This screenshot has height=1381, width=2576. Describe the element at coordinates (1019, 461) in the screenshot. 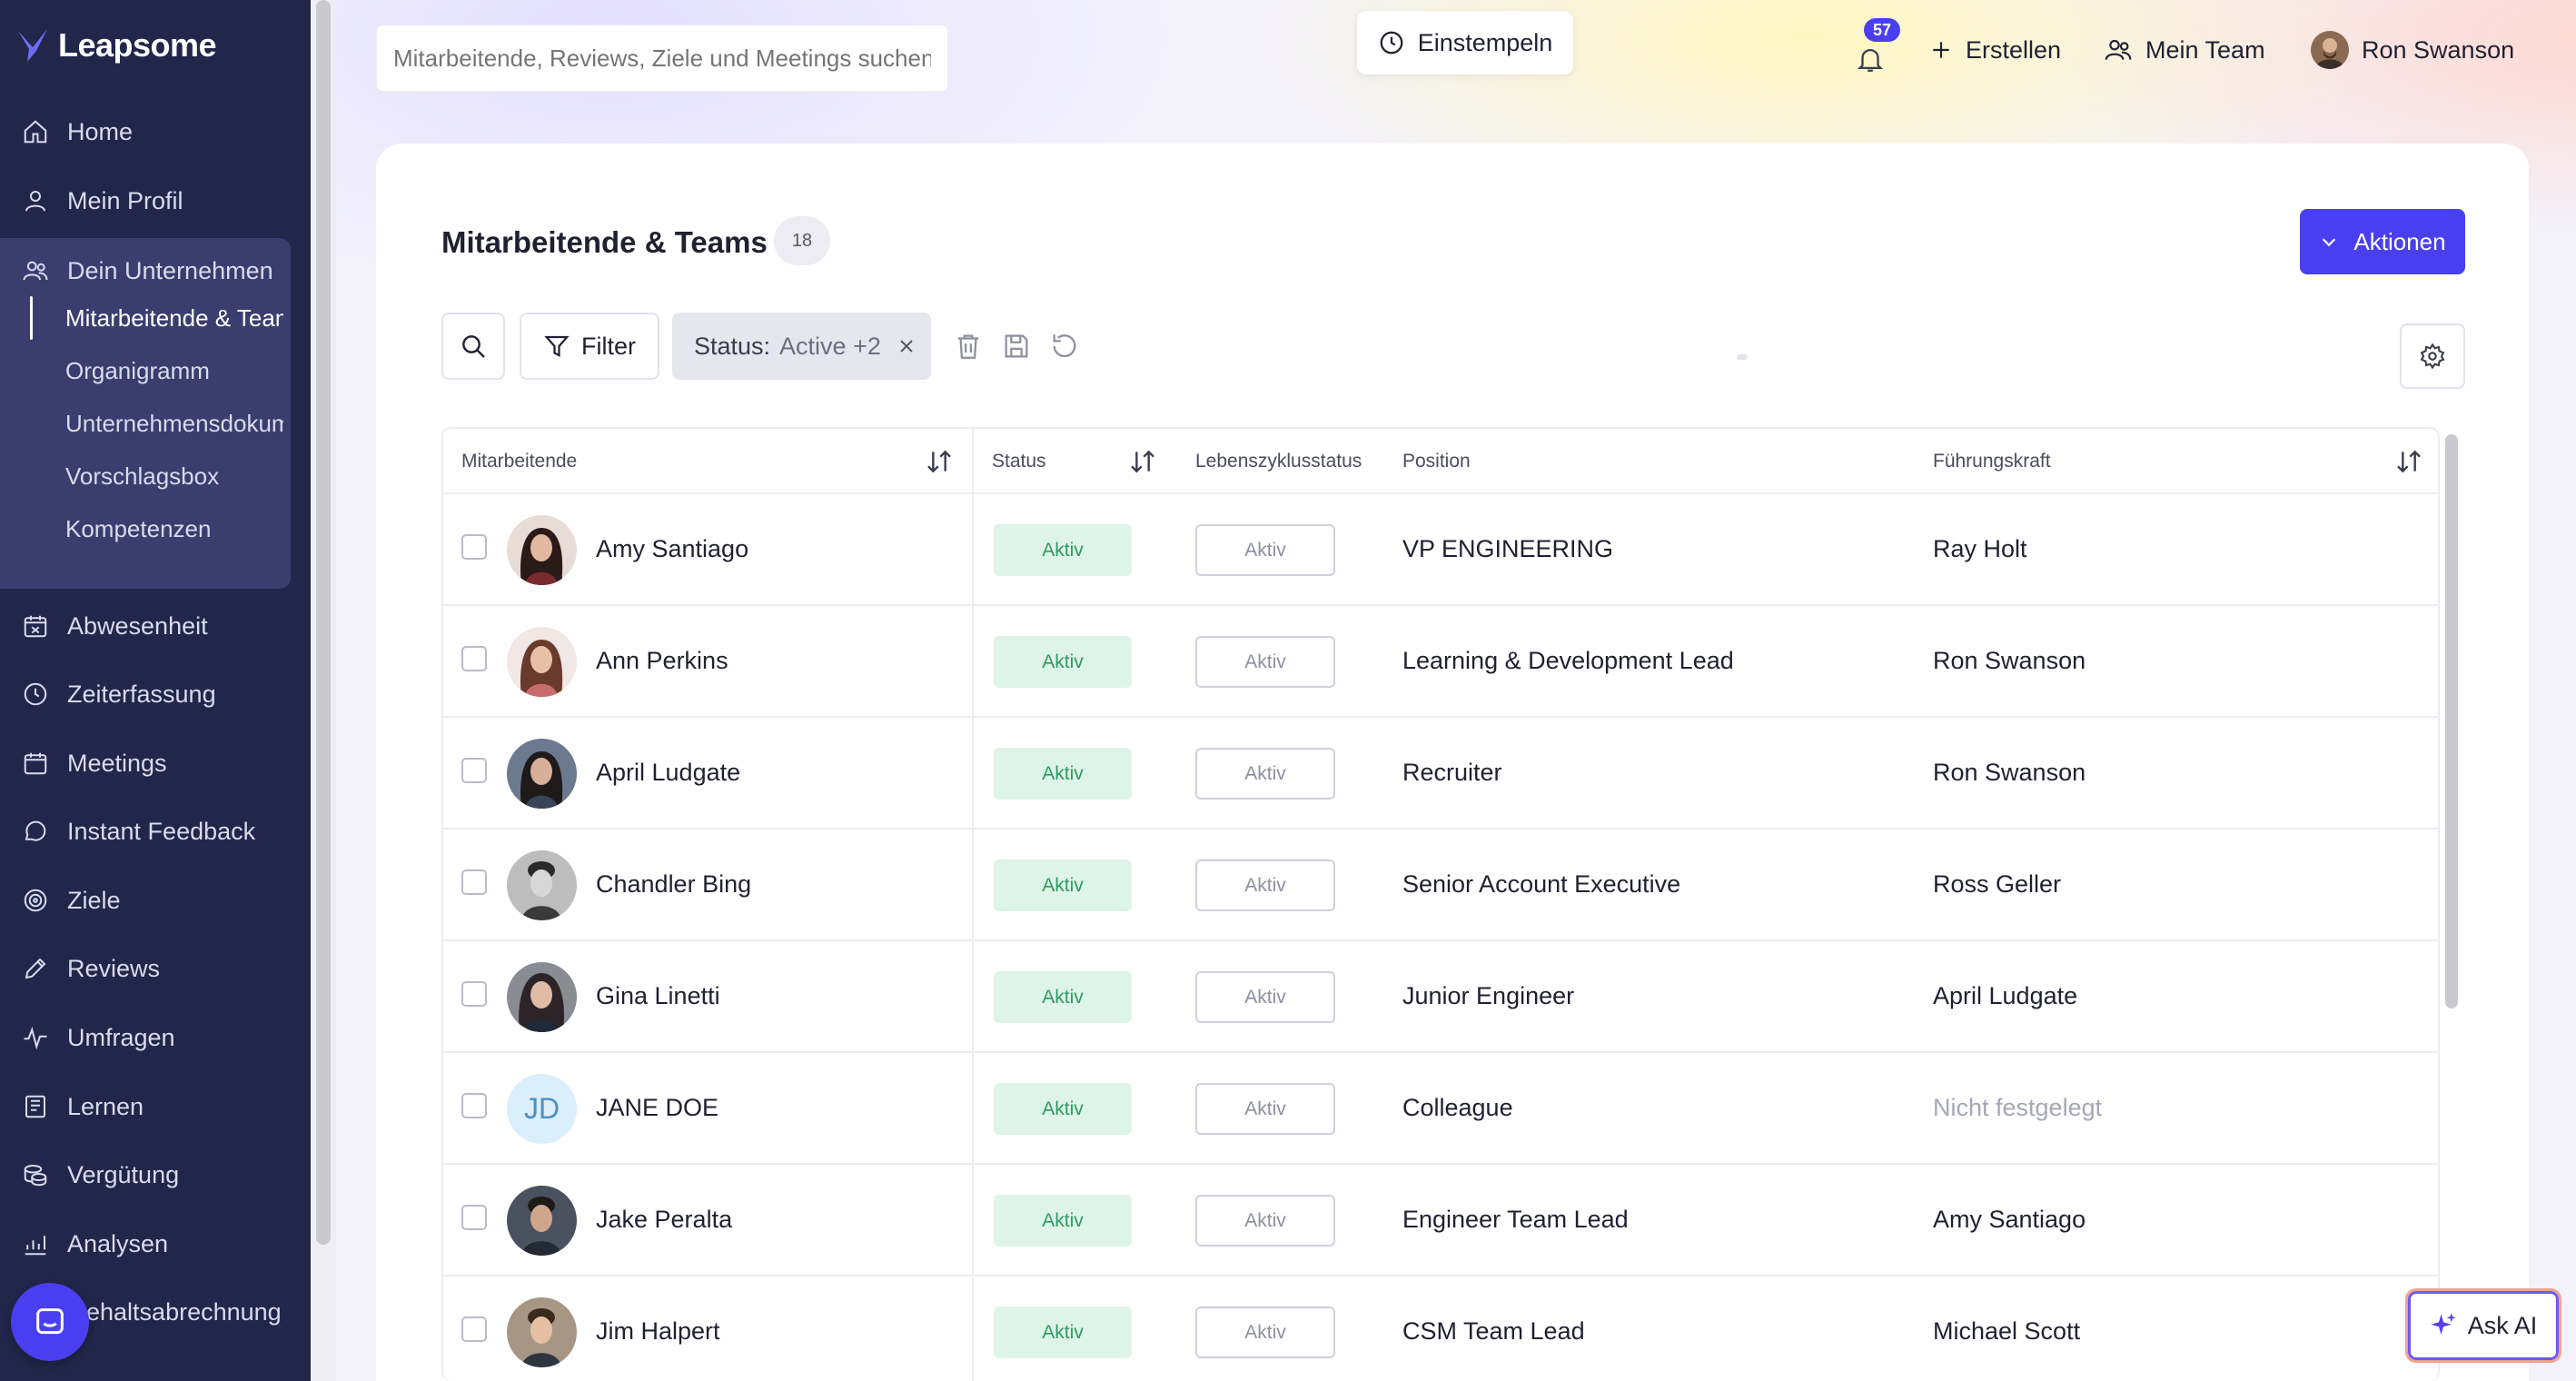

I see `column-header-status: Status` at that location.